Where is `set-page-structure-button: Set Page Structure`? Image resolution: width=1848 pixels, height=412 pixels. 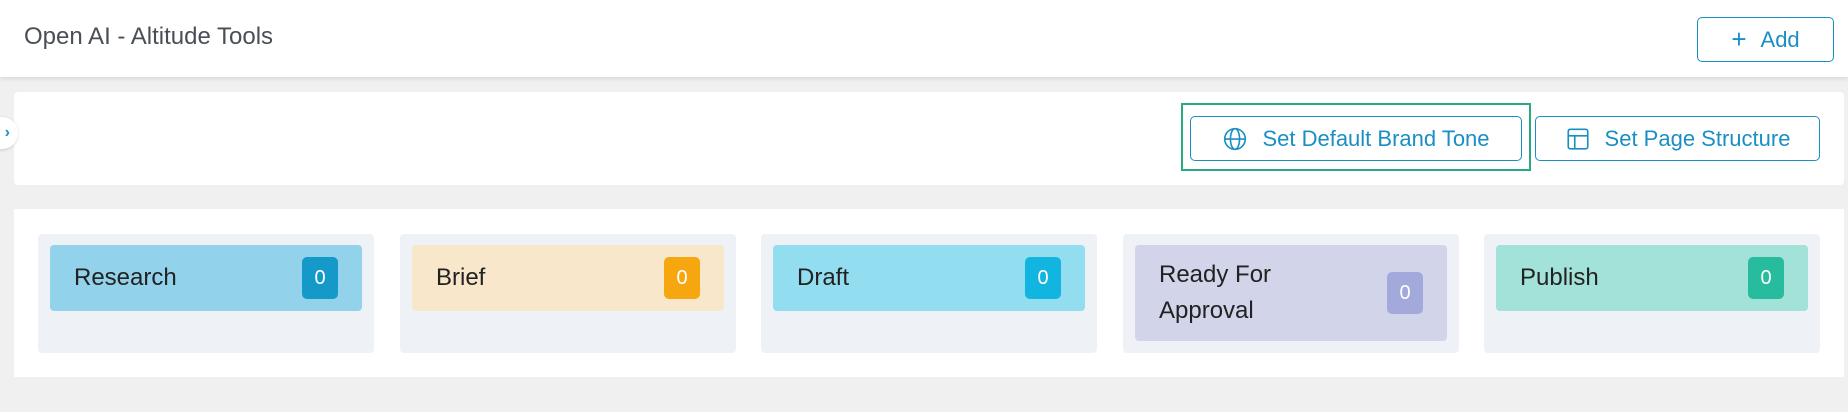 set-page-structure-button: Set Page Structure is located at coordinates (1677, 138).